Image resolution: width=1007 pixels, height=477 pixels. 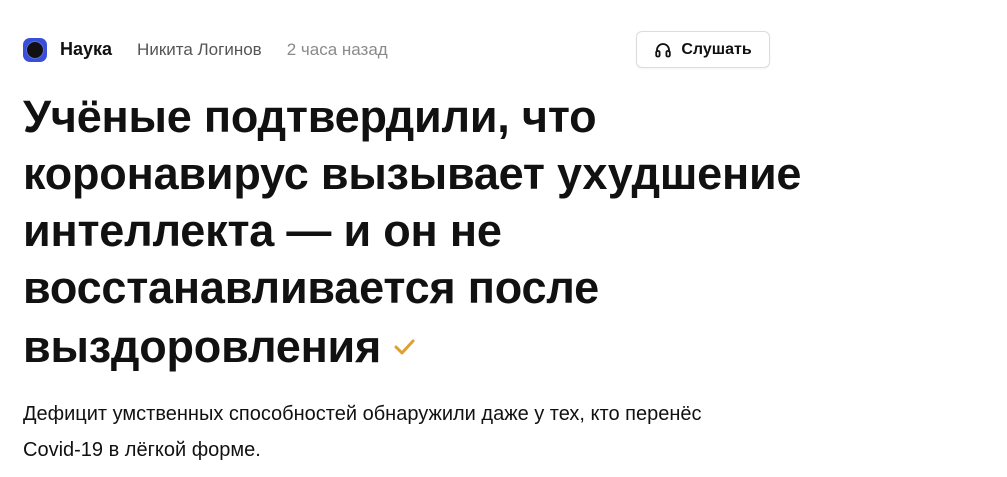 I want to click on listen-button-label: Слушать, so click(x=716, y=49).